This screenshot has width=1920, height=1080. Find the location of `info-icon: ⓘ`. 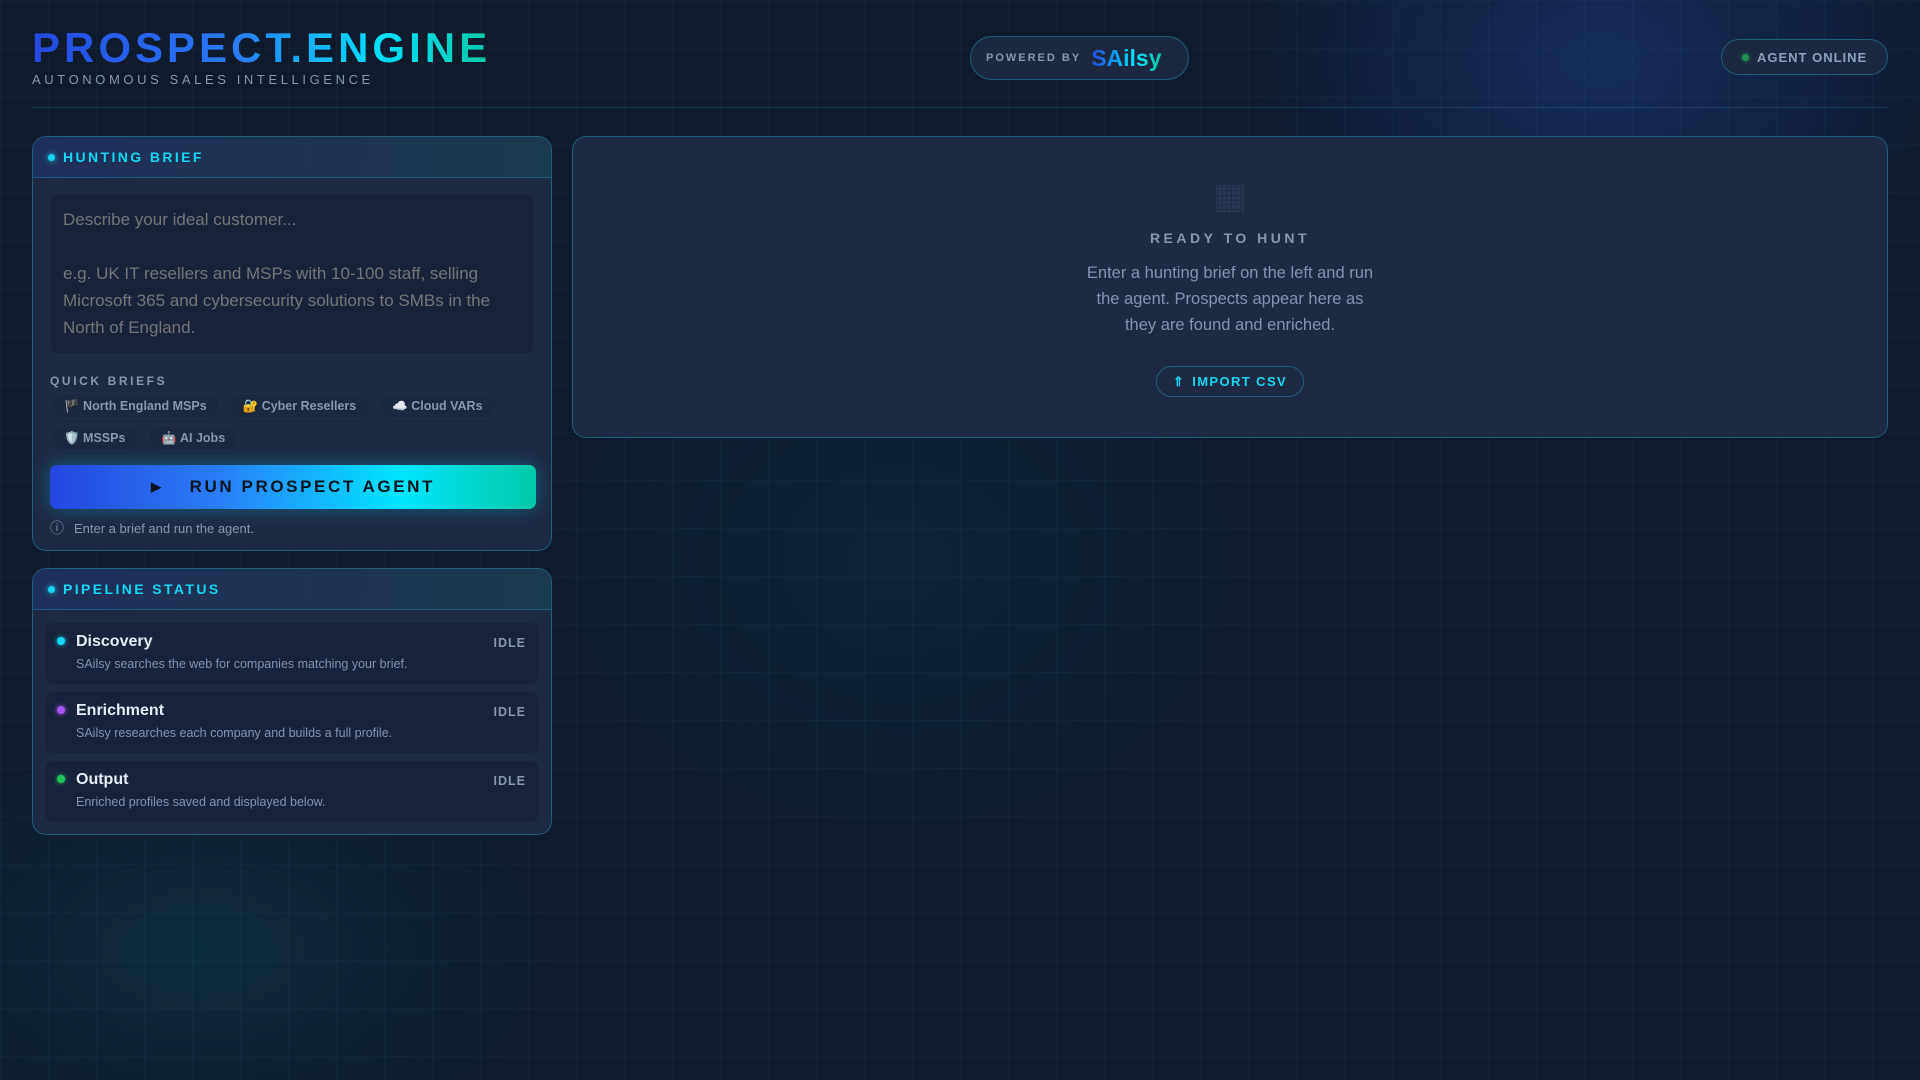

info-icon: ⓘ is located at coordinates (57, 528).